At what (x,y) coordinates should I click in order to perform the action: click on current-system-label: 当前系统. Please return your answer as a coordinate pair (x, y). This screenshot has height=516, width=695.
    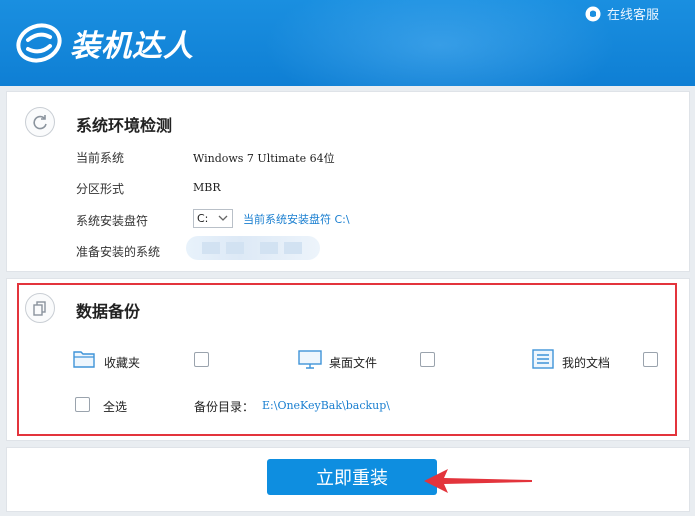
    Looking at the image, I should click on (100, 158).